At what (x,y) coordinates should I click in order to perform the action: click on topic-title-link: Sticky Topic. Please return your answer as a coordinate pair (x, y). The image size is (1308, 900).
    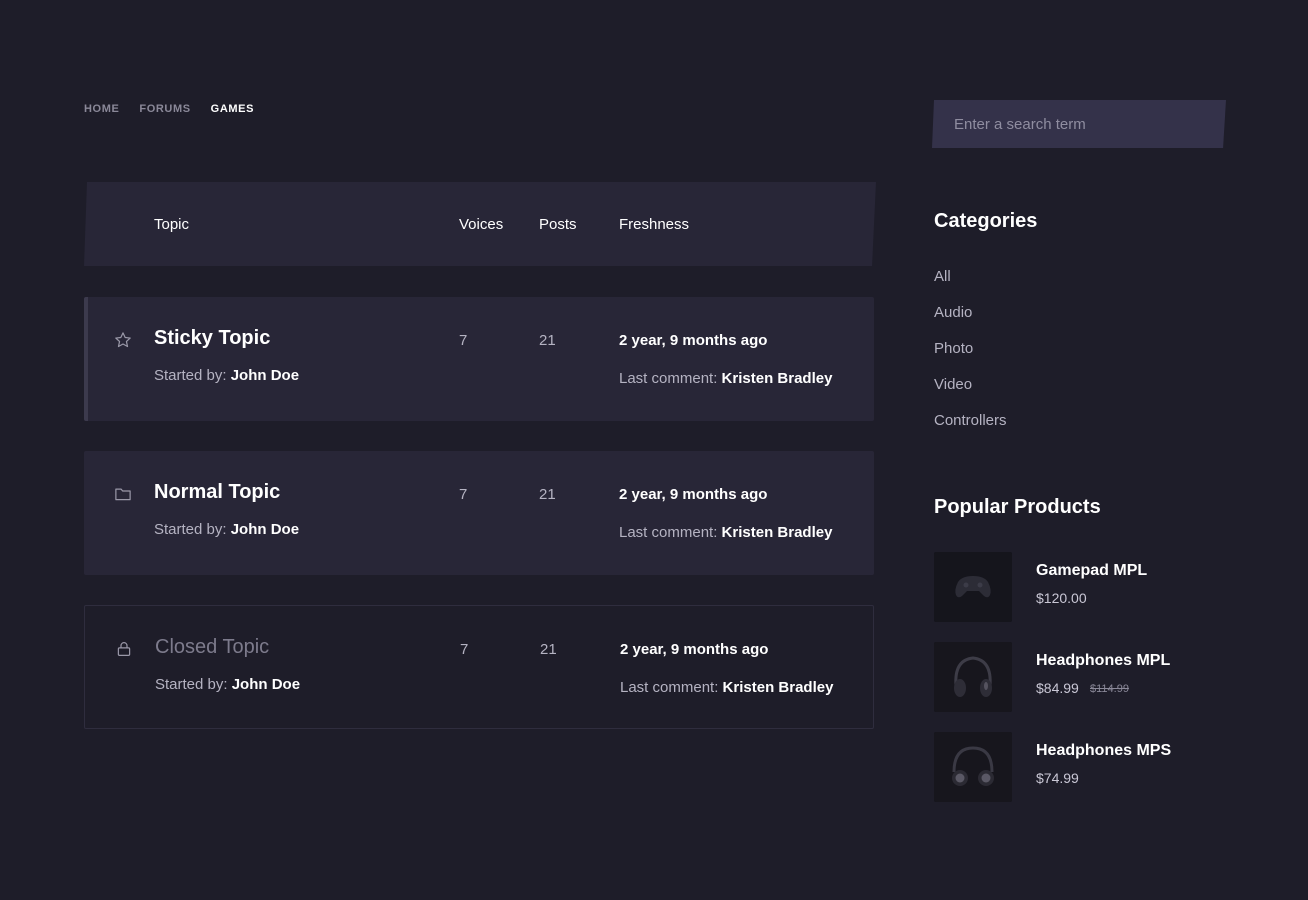
    Looking at the image, I should click on (212, 338).